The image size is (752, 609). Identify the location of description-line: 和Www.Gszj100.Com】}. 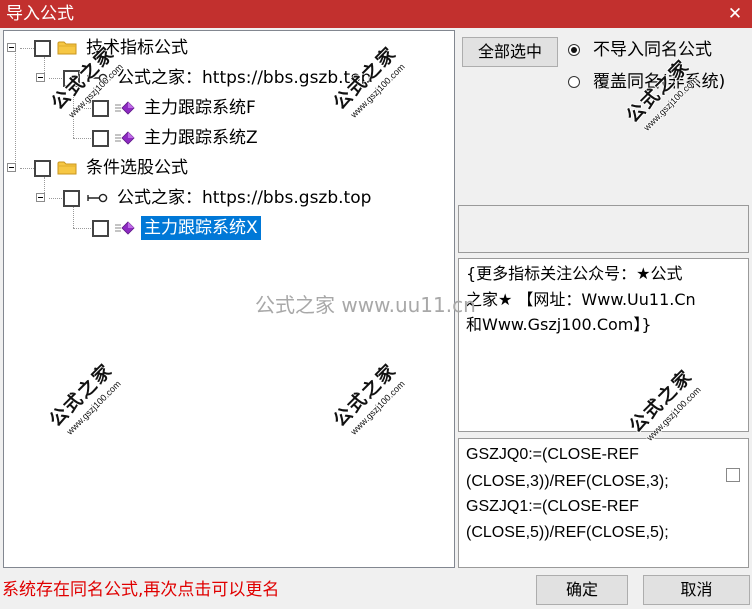
(559, 324).